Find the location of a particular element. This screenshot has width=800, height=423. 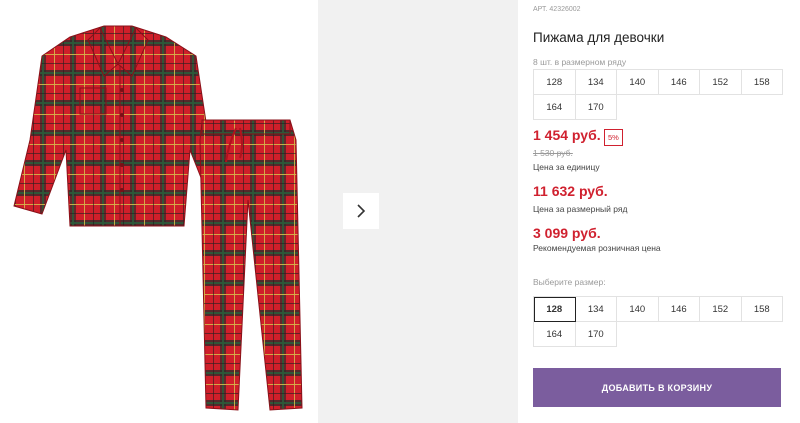

size-option-152: 152 is located at coordinates (721, 309).